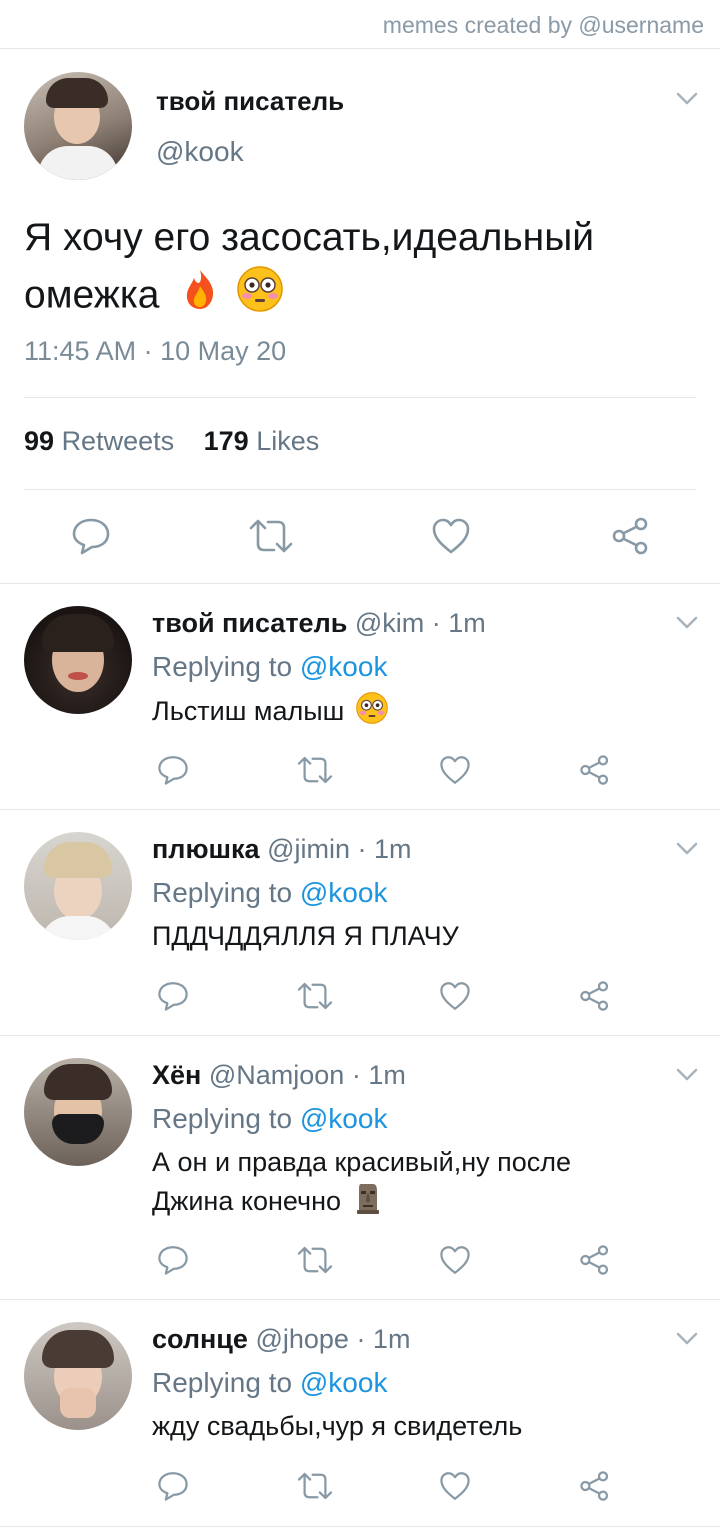 The height and width of the screenshot is (1538, 720). I want to click on fire-emoji, so click(200, 297).